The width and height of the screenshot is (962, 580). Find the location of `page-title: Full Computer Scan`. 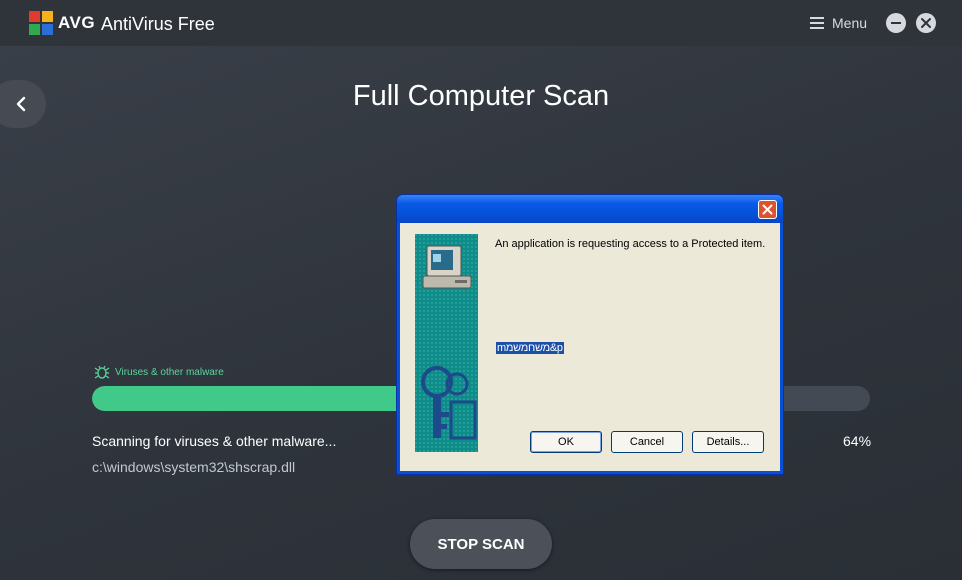

page-title: Full Computer Scan is located at coordinates (481, 96).